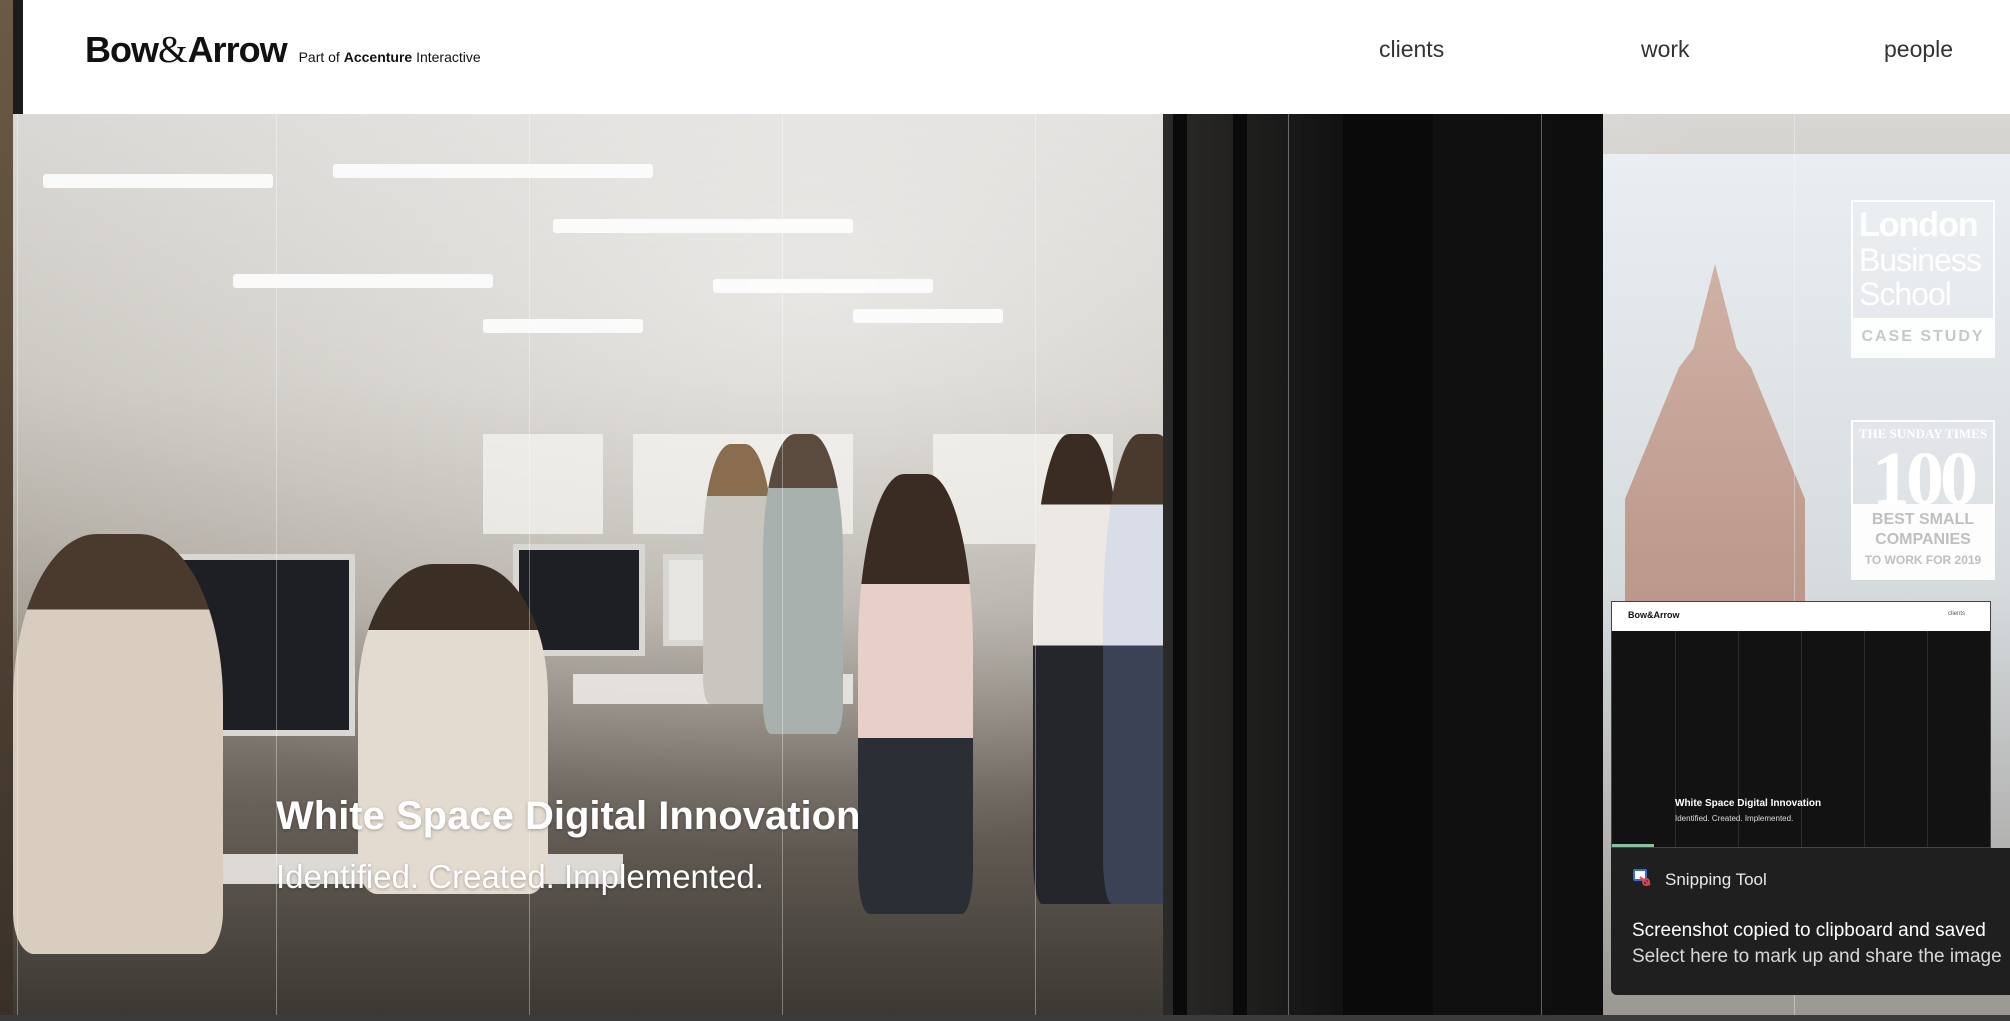 This screenshot has width=2010, height=1021. I want to click on logo-tagline: Part of Accenture Interactive, so click(389, 57).